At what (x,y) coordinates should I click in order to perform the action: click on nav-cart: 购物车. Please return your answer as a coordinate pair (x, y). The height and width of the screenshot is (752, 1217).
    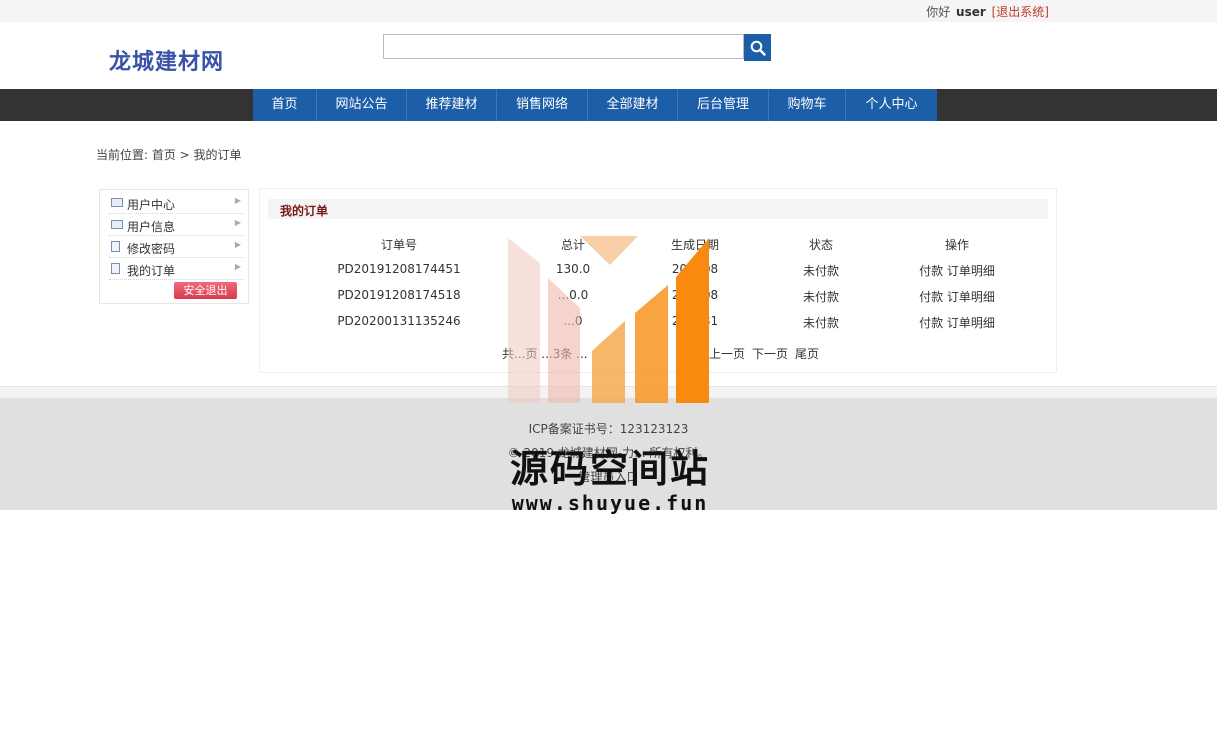
    Looking at the image, I should click on (807, 105).